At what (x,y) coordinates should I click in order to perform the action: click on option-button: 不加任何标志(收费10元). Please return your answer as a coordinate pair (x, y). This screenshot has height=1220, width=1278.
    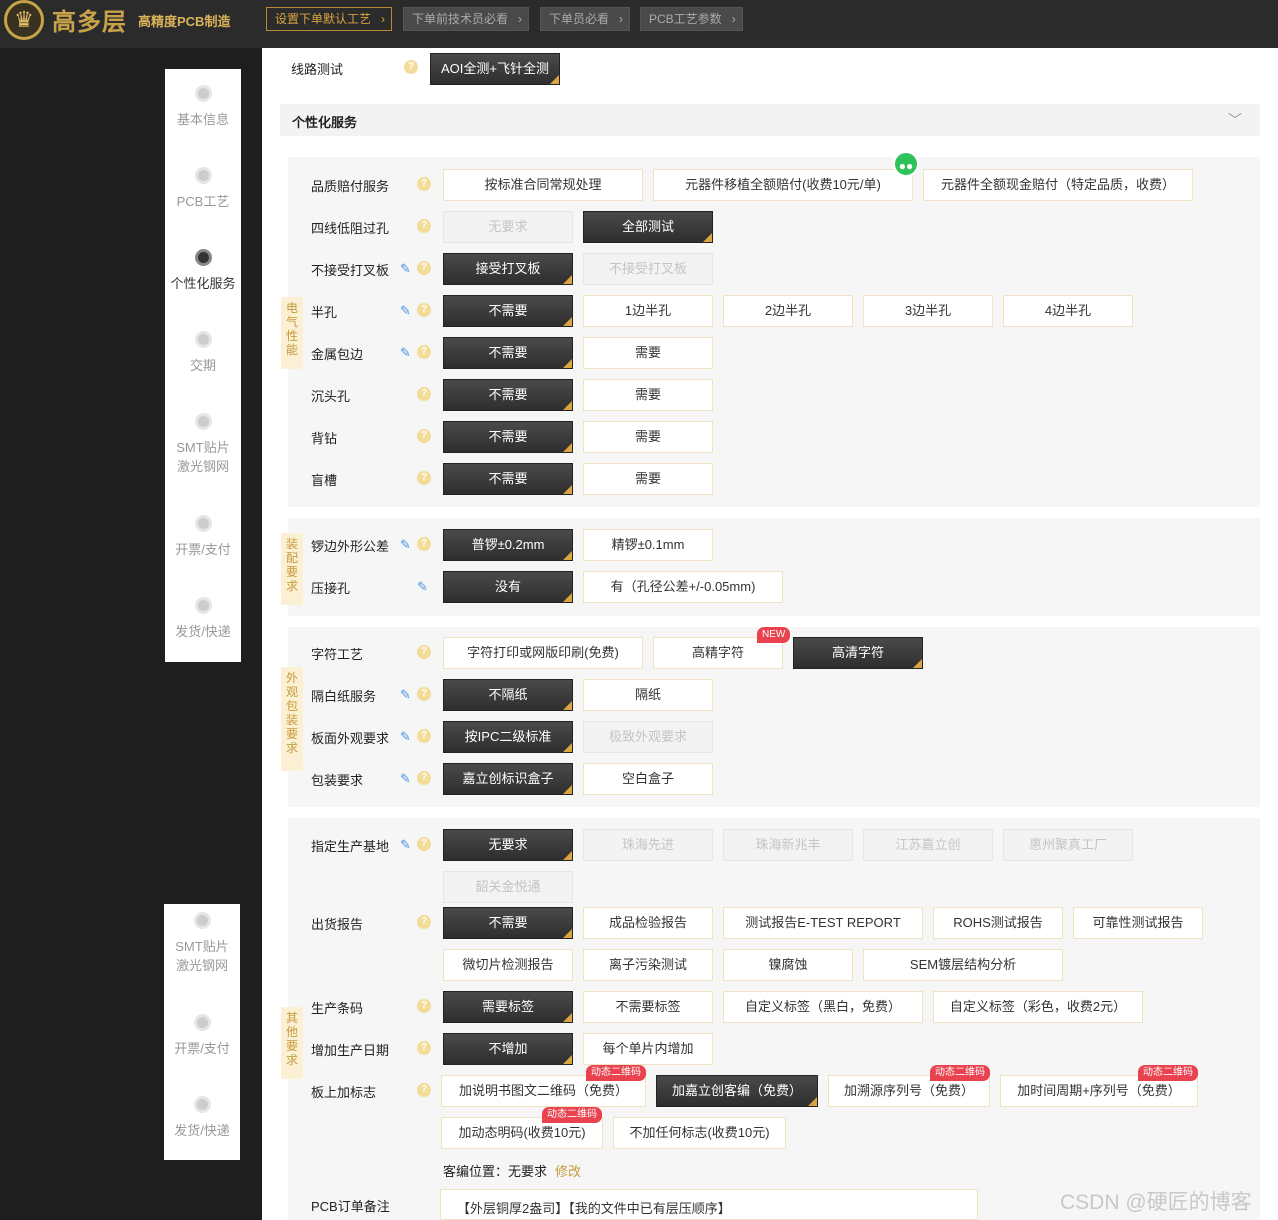
    Looking at the image, I should click on (699, 1133).